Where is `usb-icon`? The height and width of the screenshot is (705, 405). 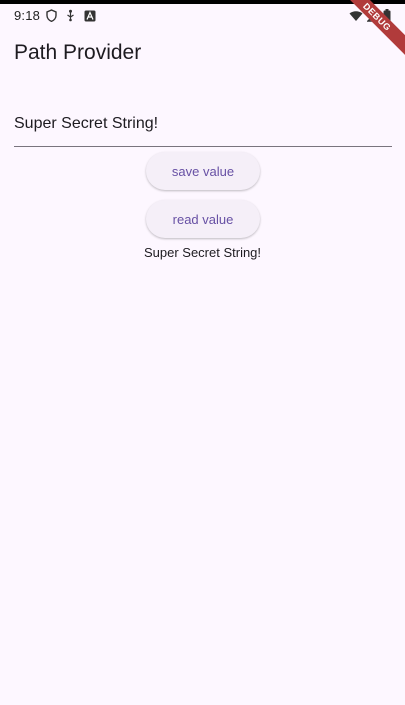
usb-icon is located at coordinates (70, 18).